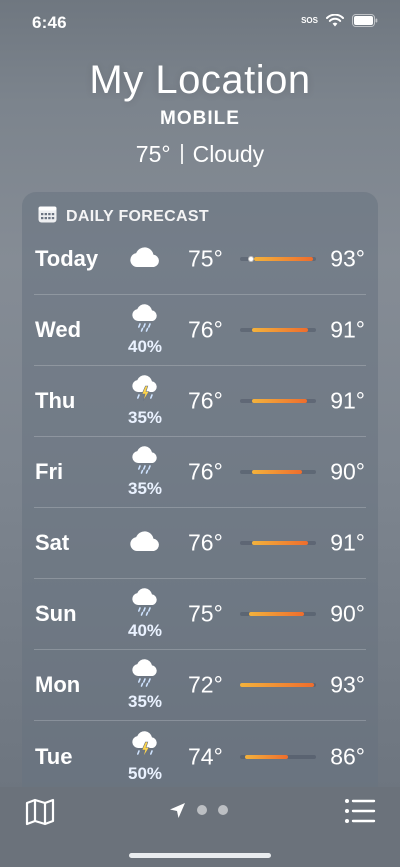 Image resolution: width=400 pixels, height=867 pixels. I want to click on current-conditions: 75° Cloudy, so click(200, 154).